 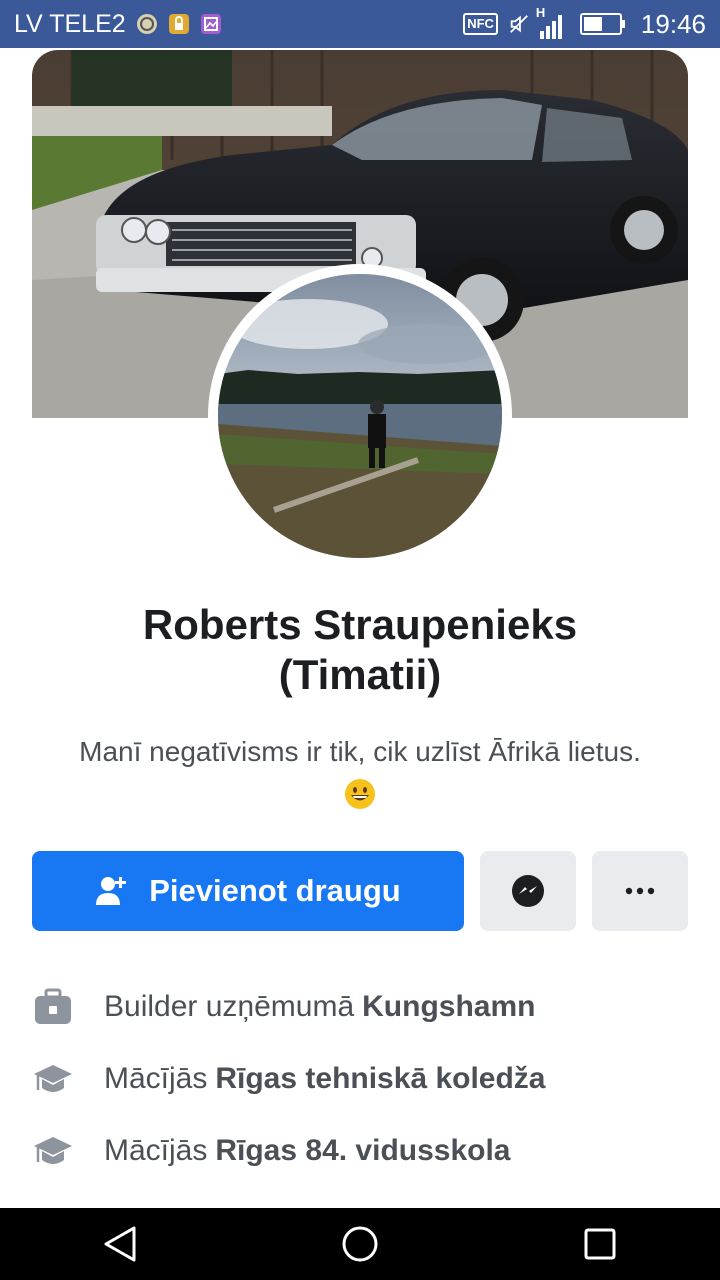 I want to click on mute-icon, so click(x=519, y=24).